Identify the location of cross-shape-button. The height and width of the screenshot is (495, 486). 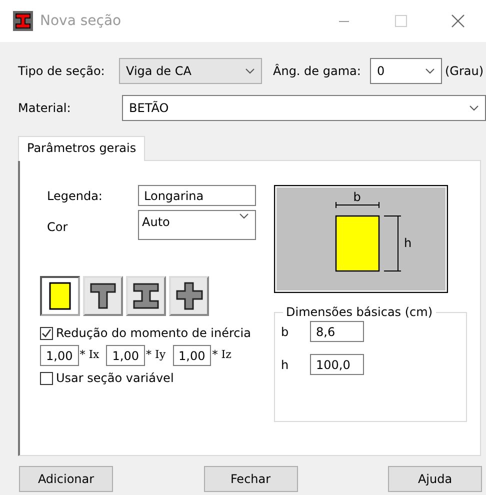
(189, 296).